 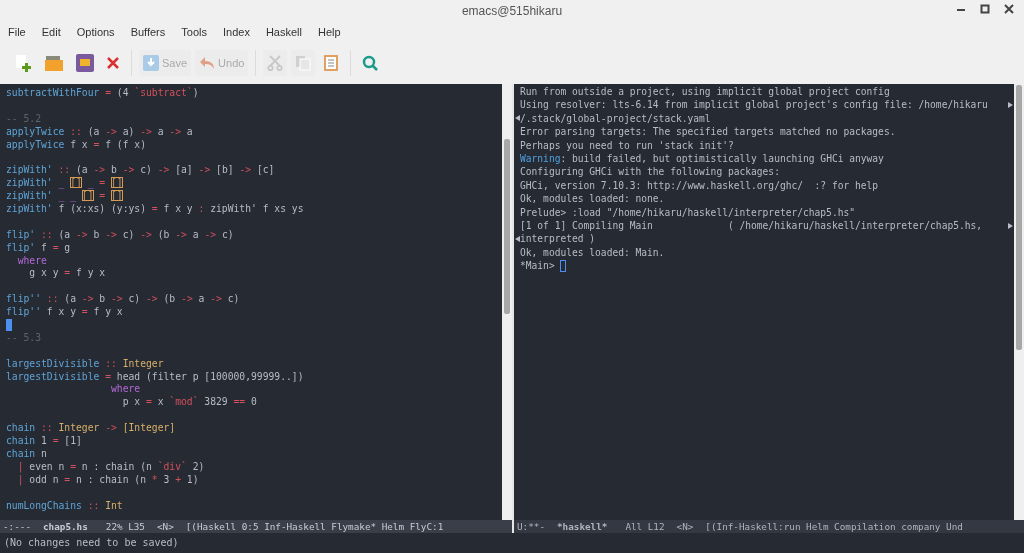 I want to click on code-line: zipWith' f (x:xs) (y:ys) = f x y : zipWith' f xs ys, so click(x=155, y=209).